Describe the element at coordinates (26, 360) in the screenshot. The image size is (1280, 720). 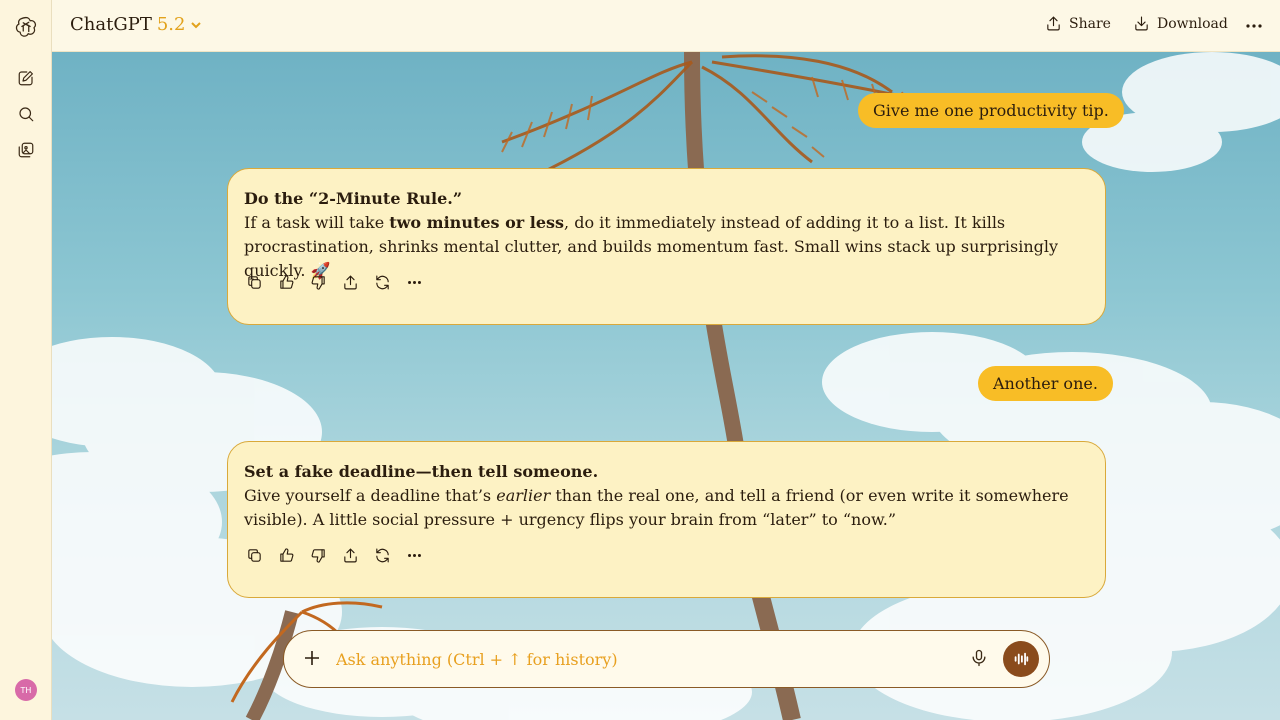
I see `sidebar-rail: TH` at that location.